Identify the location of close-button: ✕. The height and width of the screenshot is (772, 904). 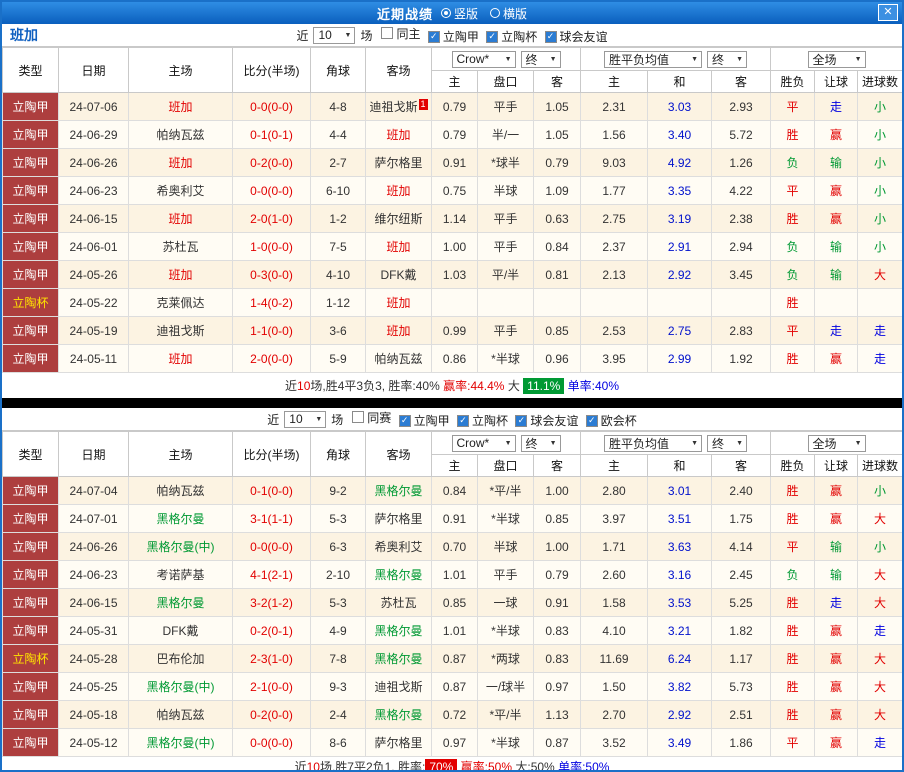
(888, 12).